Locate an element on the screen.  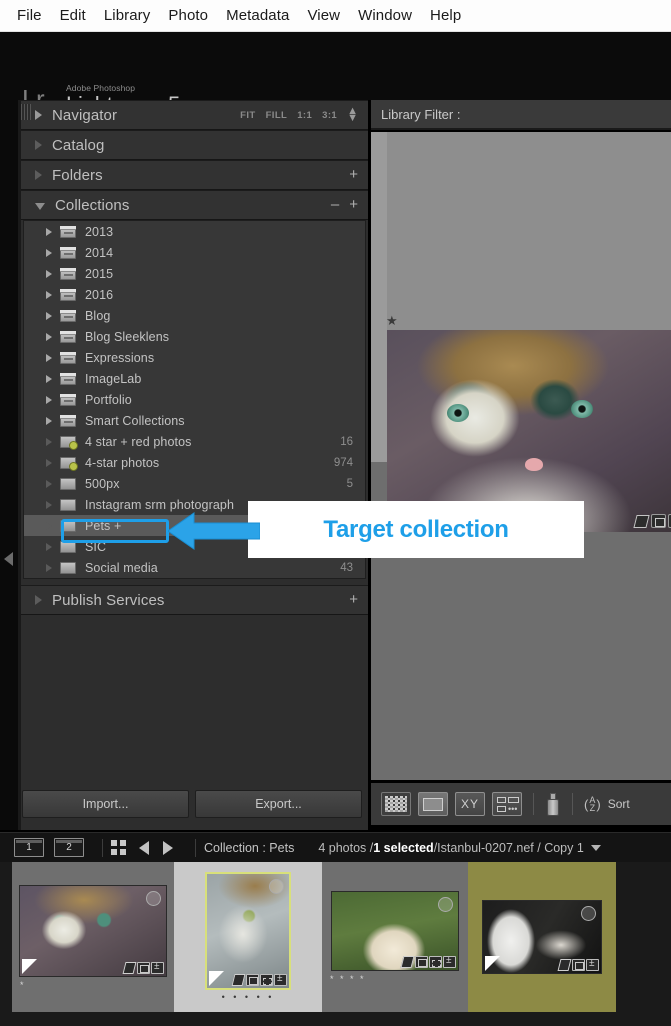
filmstrip-cell: * * * * is located at coordinates (395, 937).